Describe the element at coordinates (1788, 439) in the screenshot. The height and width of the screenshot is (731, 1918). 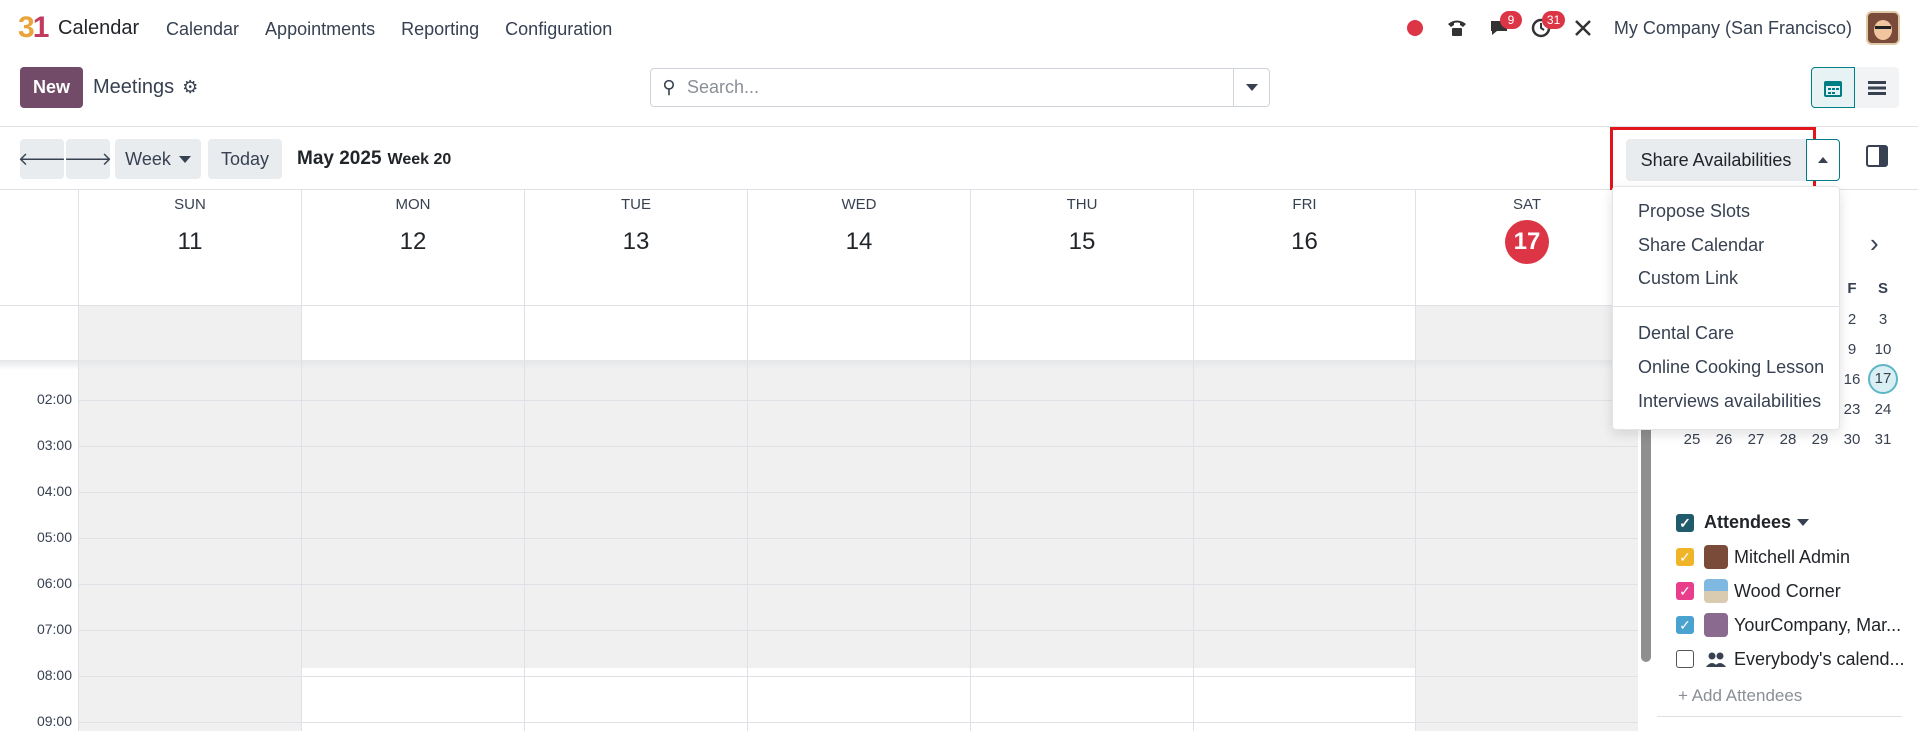
I see `mini-cal-day: 28` at that location.